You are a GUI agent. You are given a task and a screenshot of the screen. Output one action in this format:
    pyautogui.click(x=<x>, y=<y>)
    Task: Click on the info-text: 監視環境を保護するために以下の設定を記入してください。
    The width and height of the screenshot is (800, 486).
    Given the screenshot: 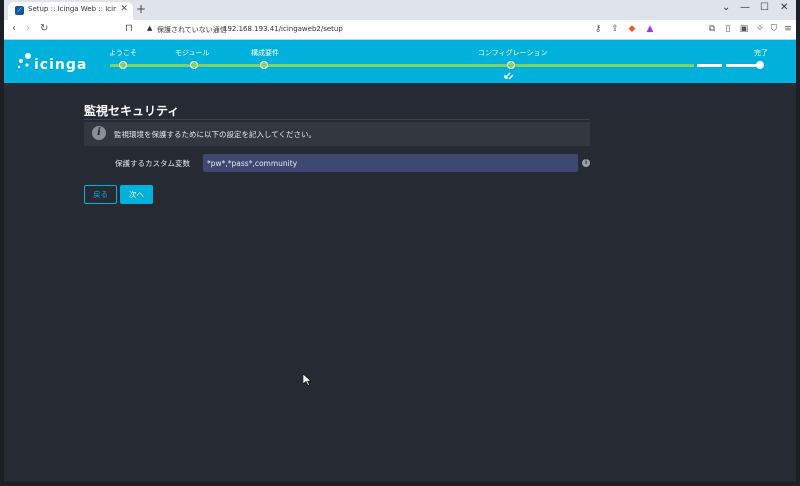 What is the action you would take?
    pyautogui.click(x=215, y=134)
    